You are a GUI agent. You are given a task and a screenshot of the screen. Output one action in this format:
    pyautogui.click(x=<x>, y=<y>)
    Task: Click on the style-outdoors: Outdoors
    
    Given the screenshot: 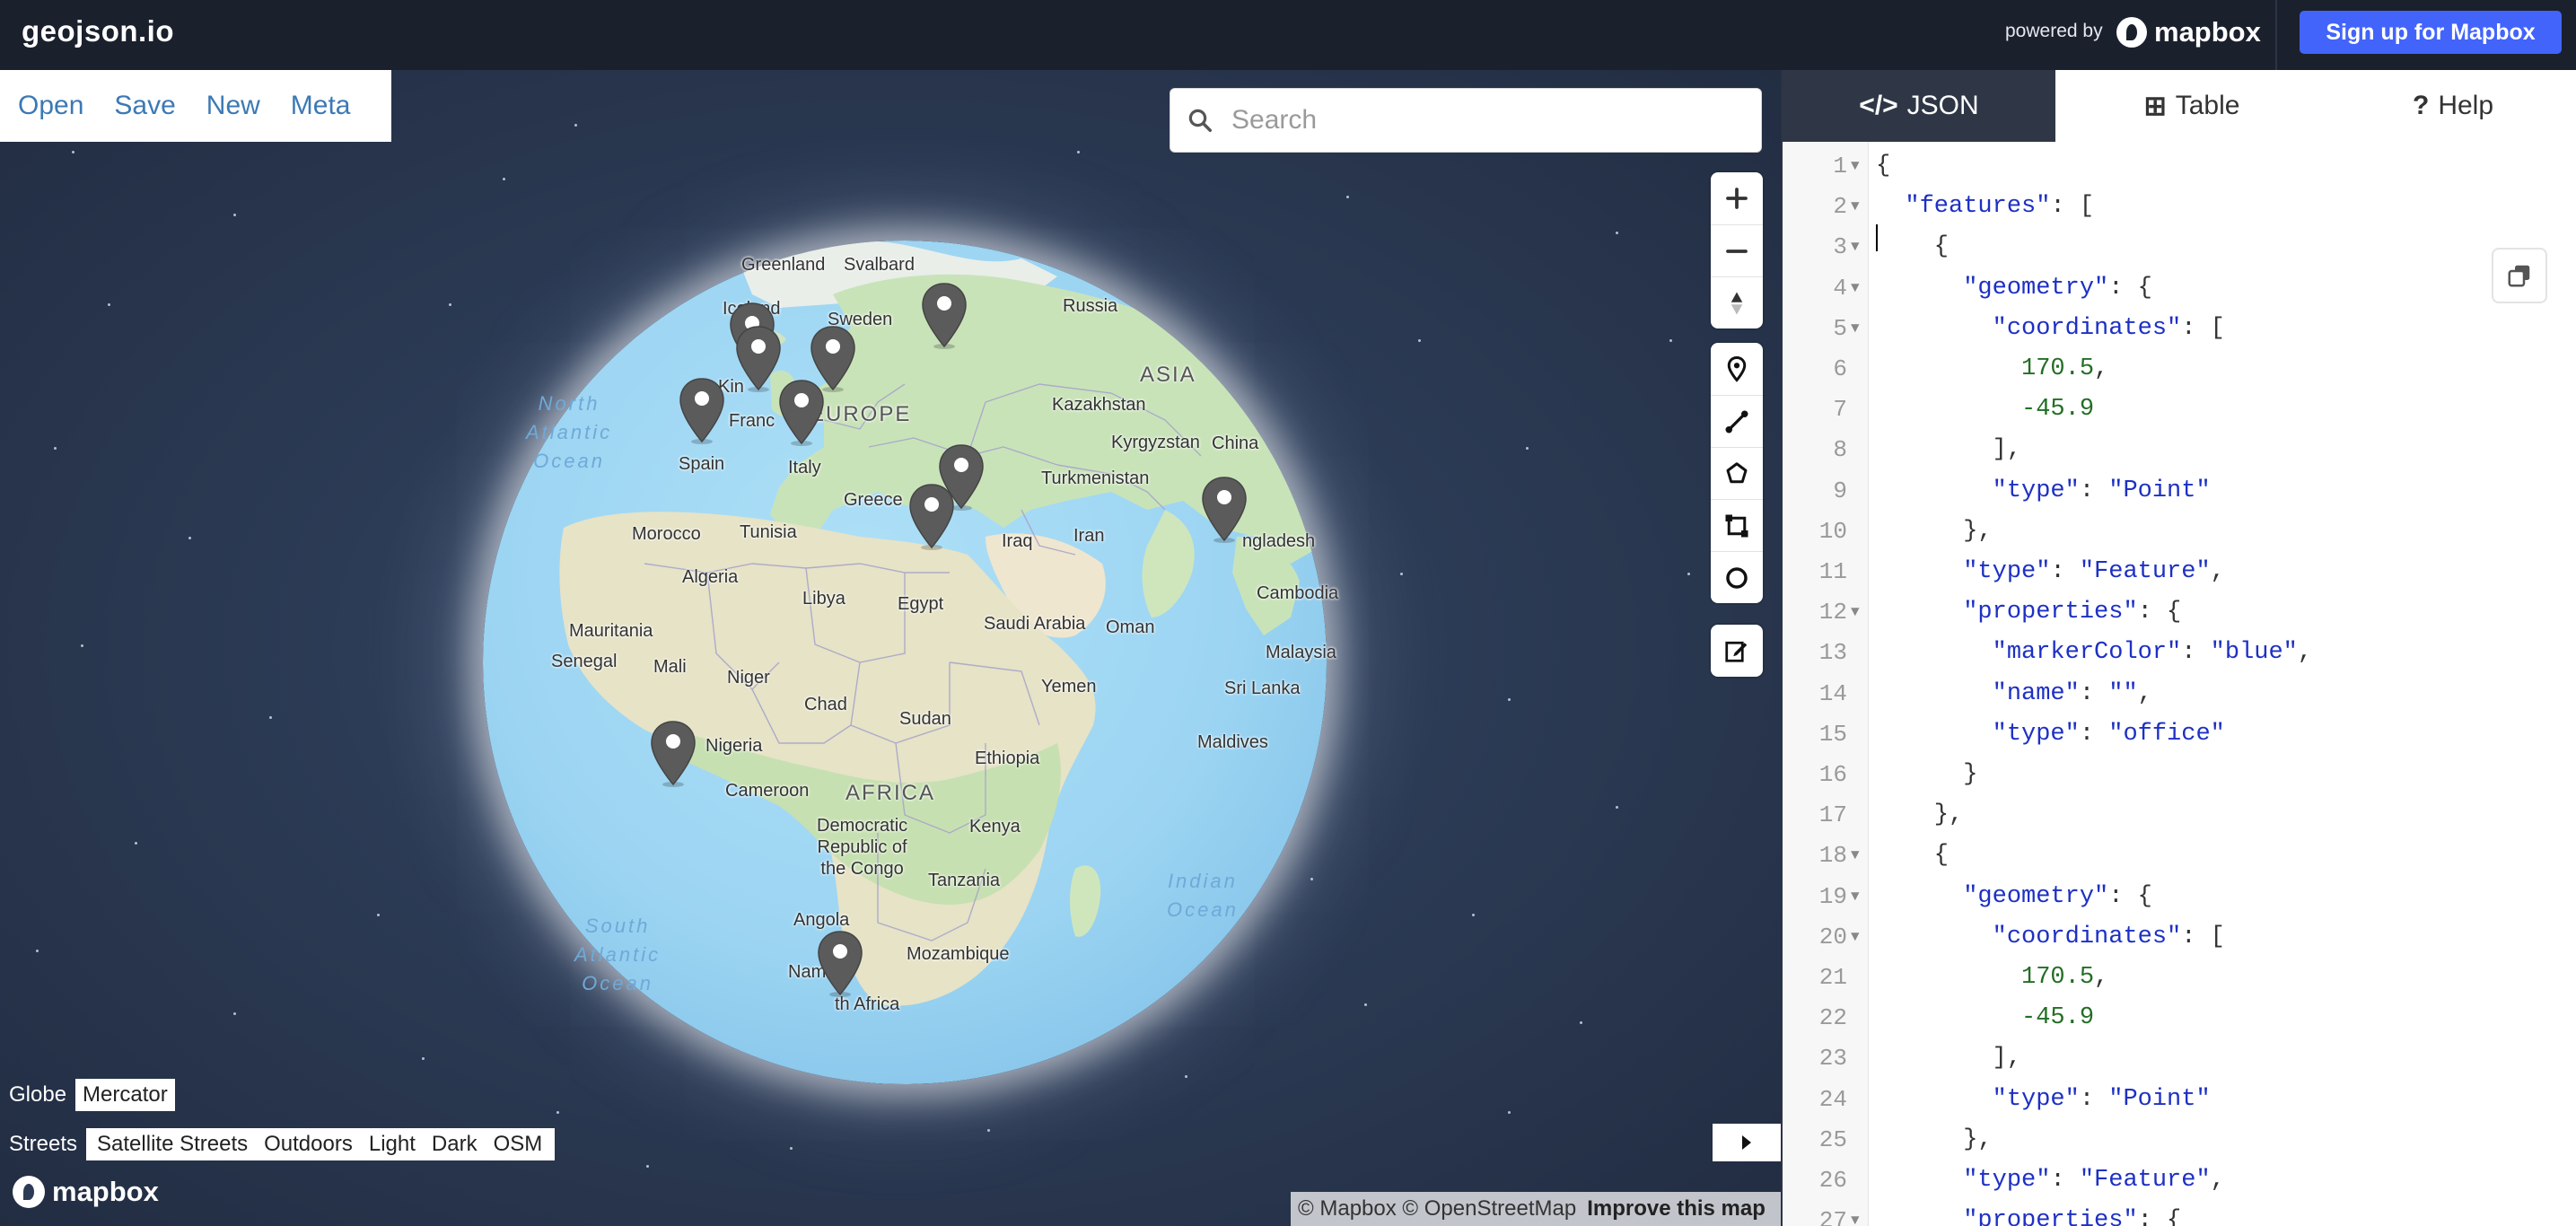 What is the action you would take?
    pyautogui.click(x=308, y=1144)
    